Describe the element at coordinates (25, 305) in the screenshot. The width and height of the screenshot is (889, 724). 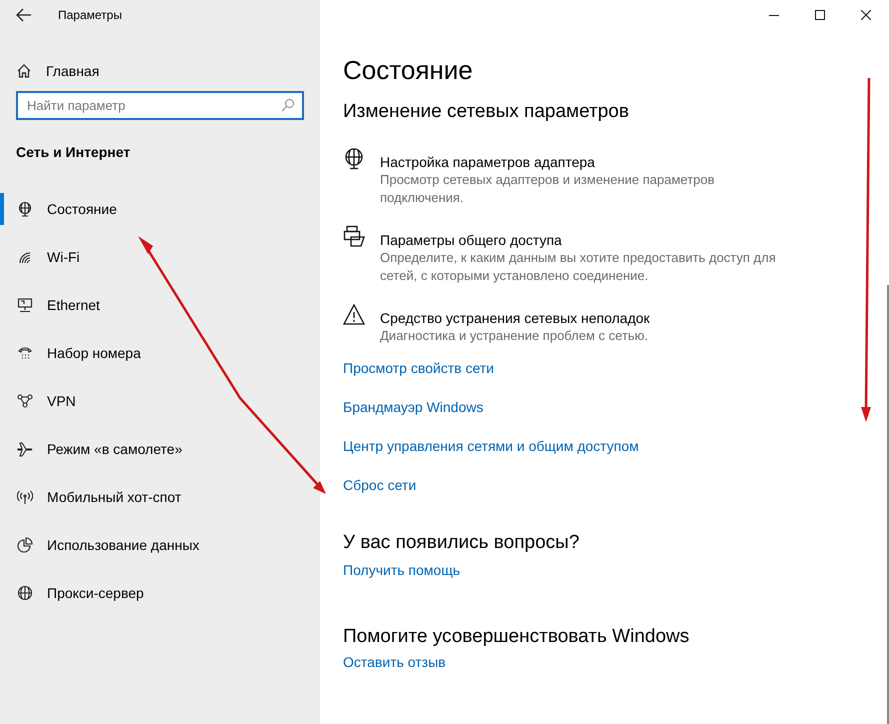
I see `ethernet-icon` at that location.